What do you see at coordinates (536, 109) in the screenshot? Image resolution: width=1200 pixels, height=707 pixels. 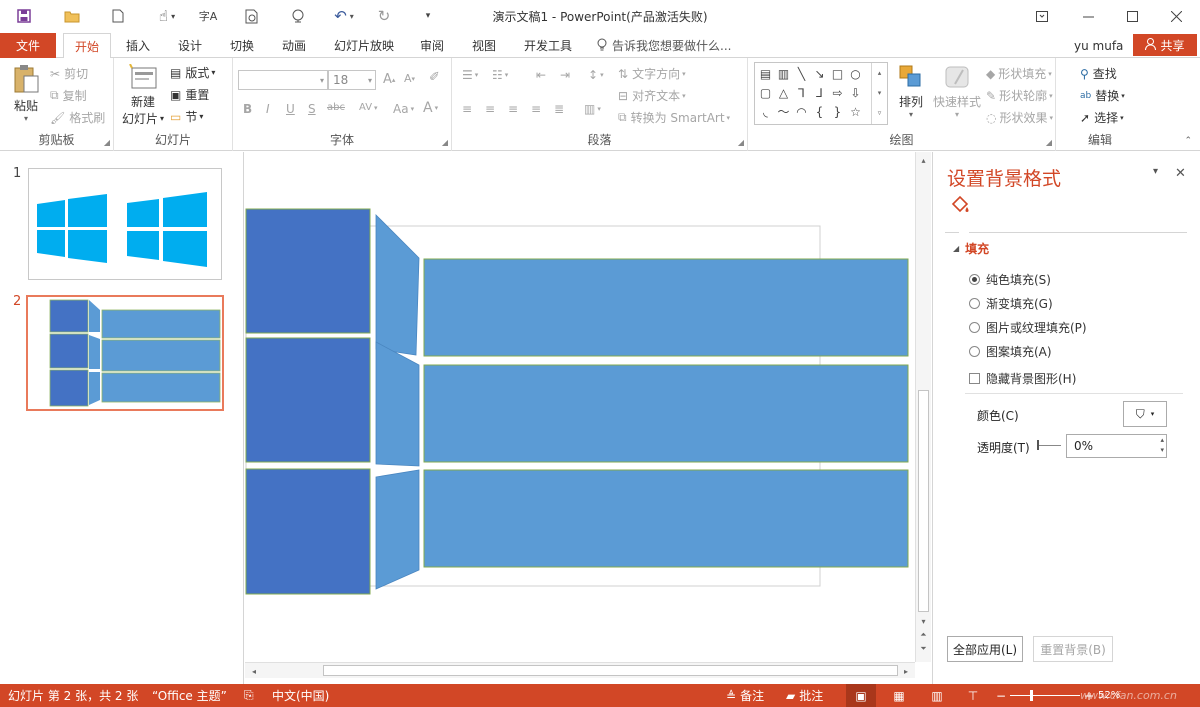 I see `justify-button: ≡` at bounding box center [536, 109].